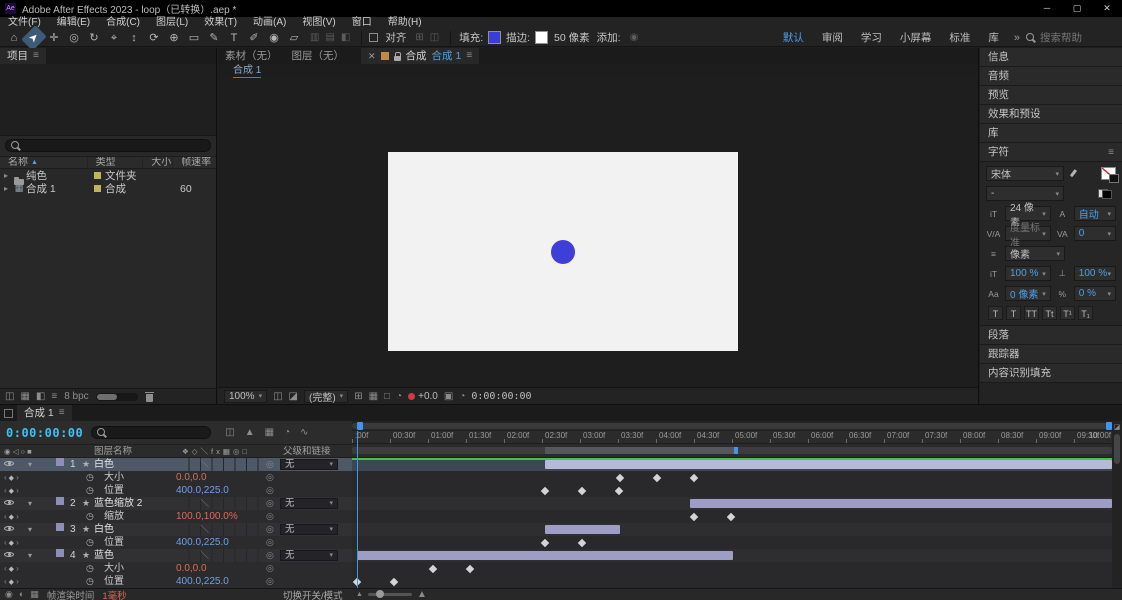 The height and width of the screenshot is (600, 1122). What do you see at coordinates (1094, 273) in the screenshot?
I see `horizontal-scale-select: 100 % ▾` at bounding box center [1094, 273].